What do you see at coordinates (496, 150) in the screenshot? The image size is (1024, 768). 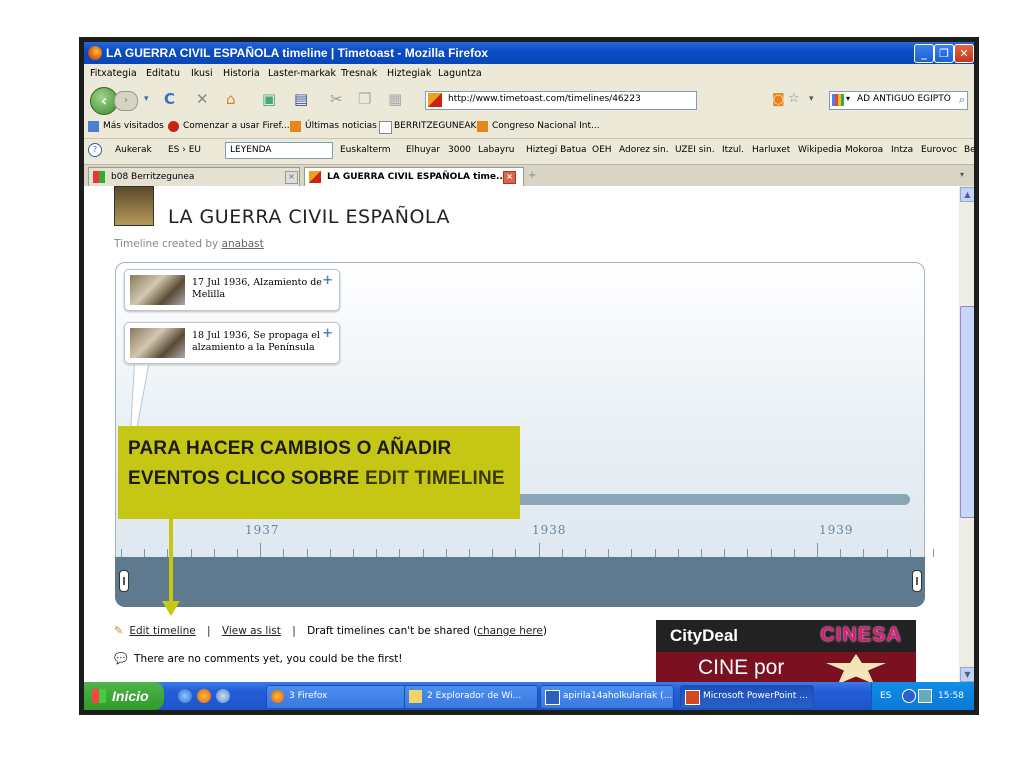 I see `link-labayru: Labayru` at bounding box center [496, 150].